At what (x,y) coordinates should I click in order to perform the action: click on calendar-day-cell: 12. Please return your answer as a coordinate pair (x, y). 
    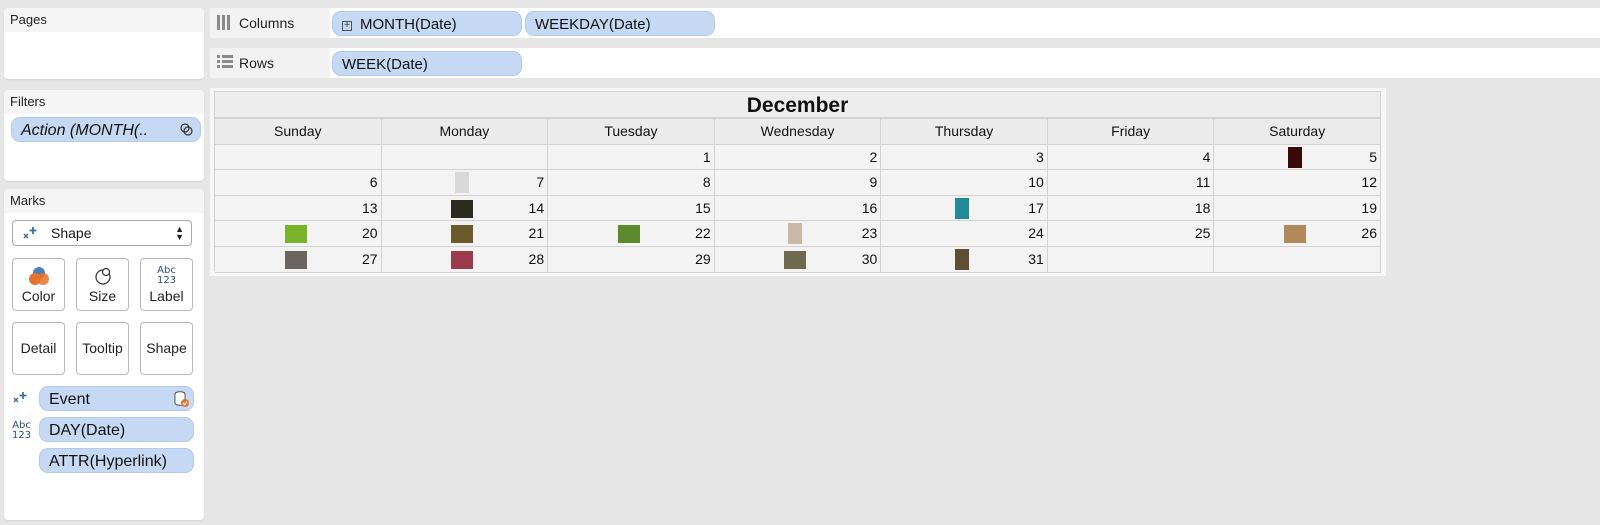
    Looking at the image, I should click on (1297, 183).